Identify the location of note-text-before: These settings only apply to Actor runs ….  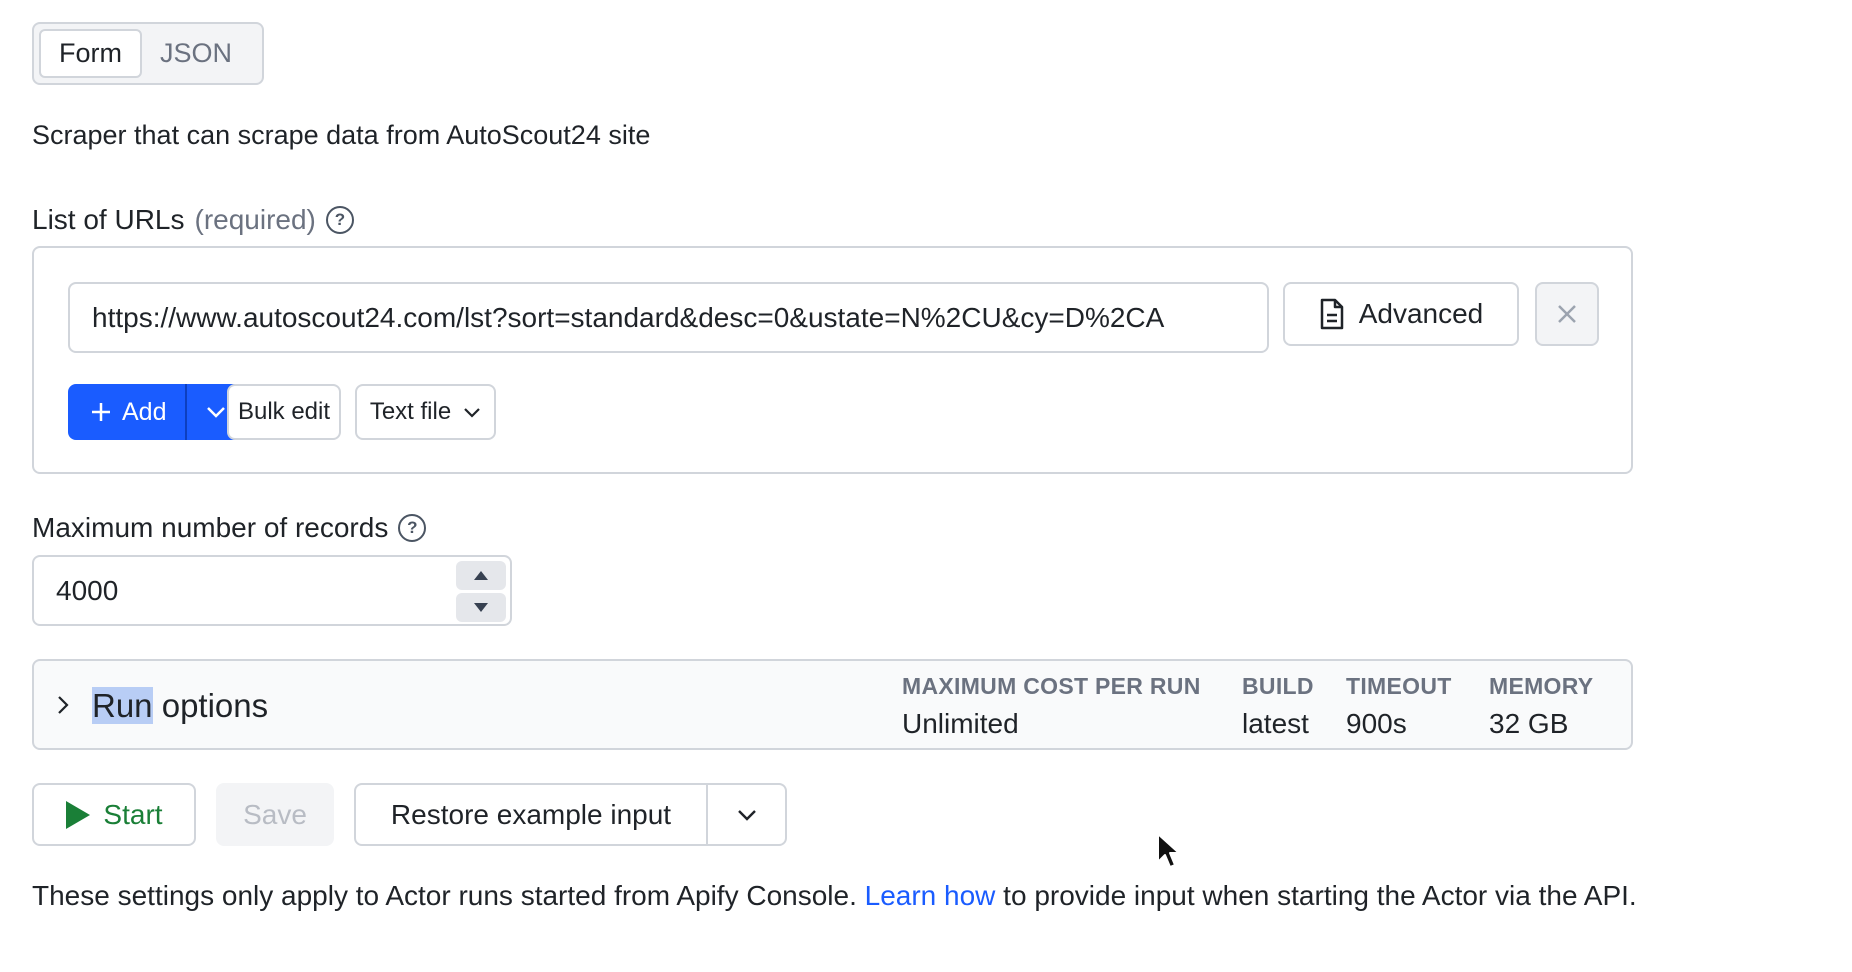
(448, 895).